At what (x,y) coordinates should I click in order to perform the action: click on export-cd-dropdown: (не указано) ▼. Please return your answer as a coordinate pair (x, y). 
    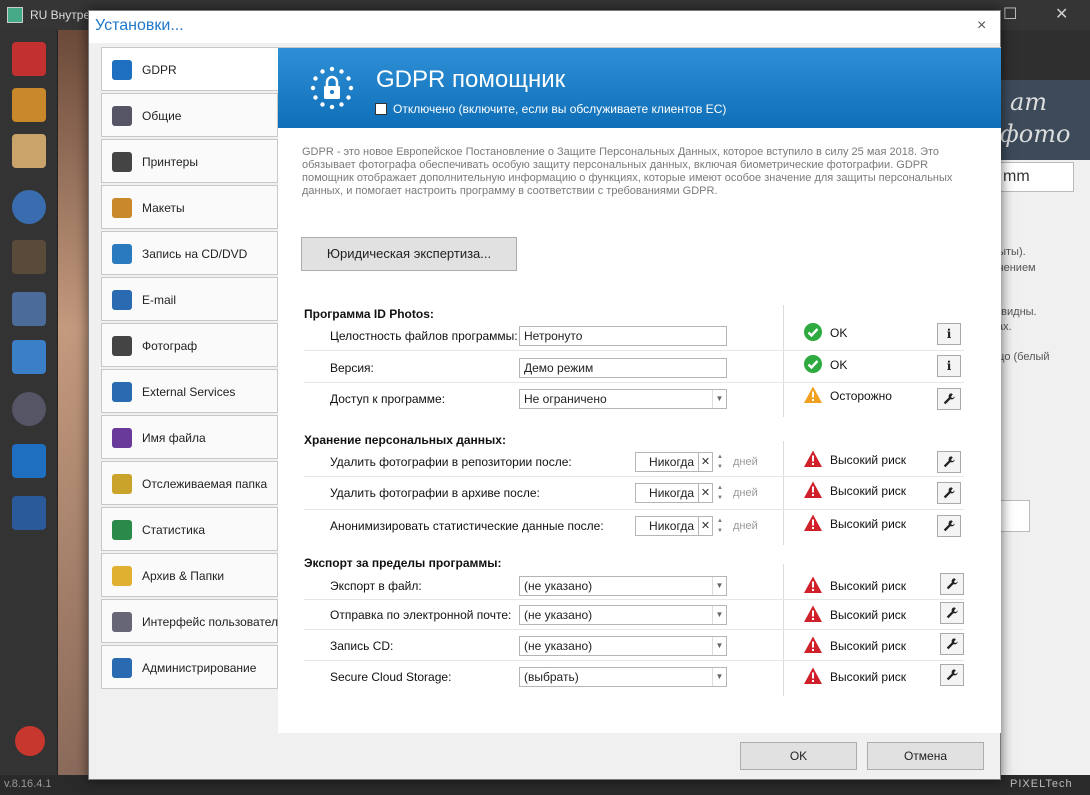
    Looking at the image, I should click on (623, 646).